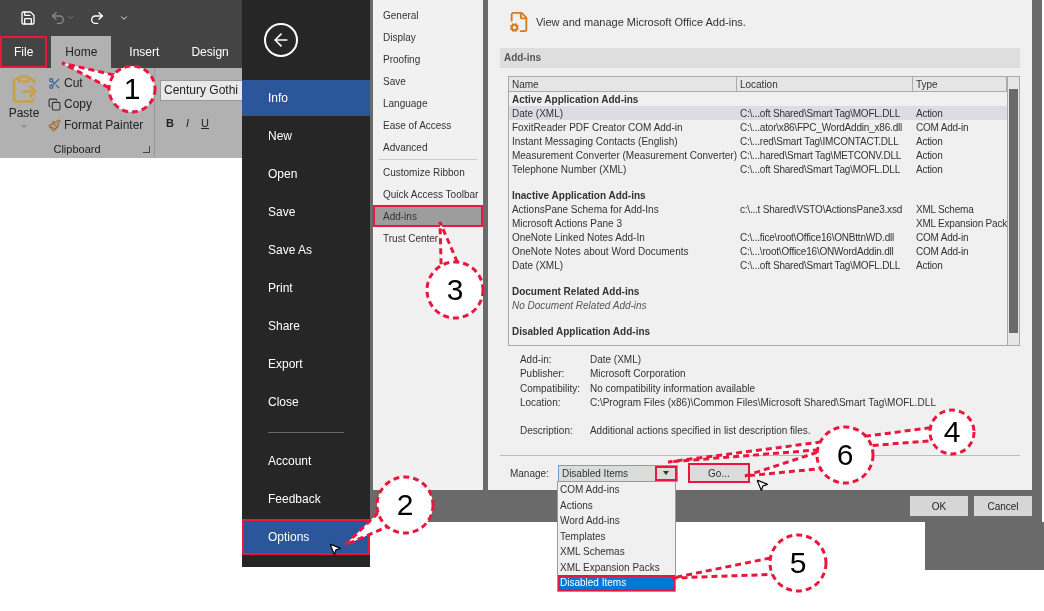 This screenshot has height=611, width=1044. Describe the element at coordinates (170, 123) in the screenshot. I see `format-button: B` at that location.